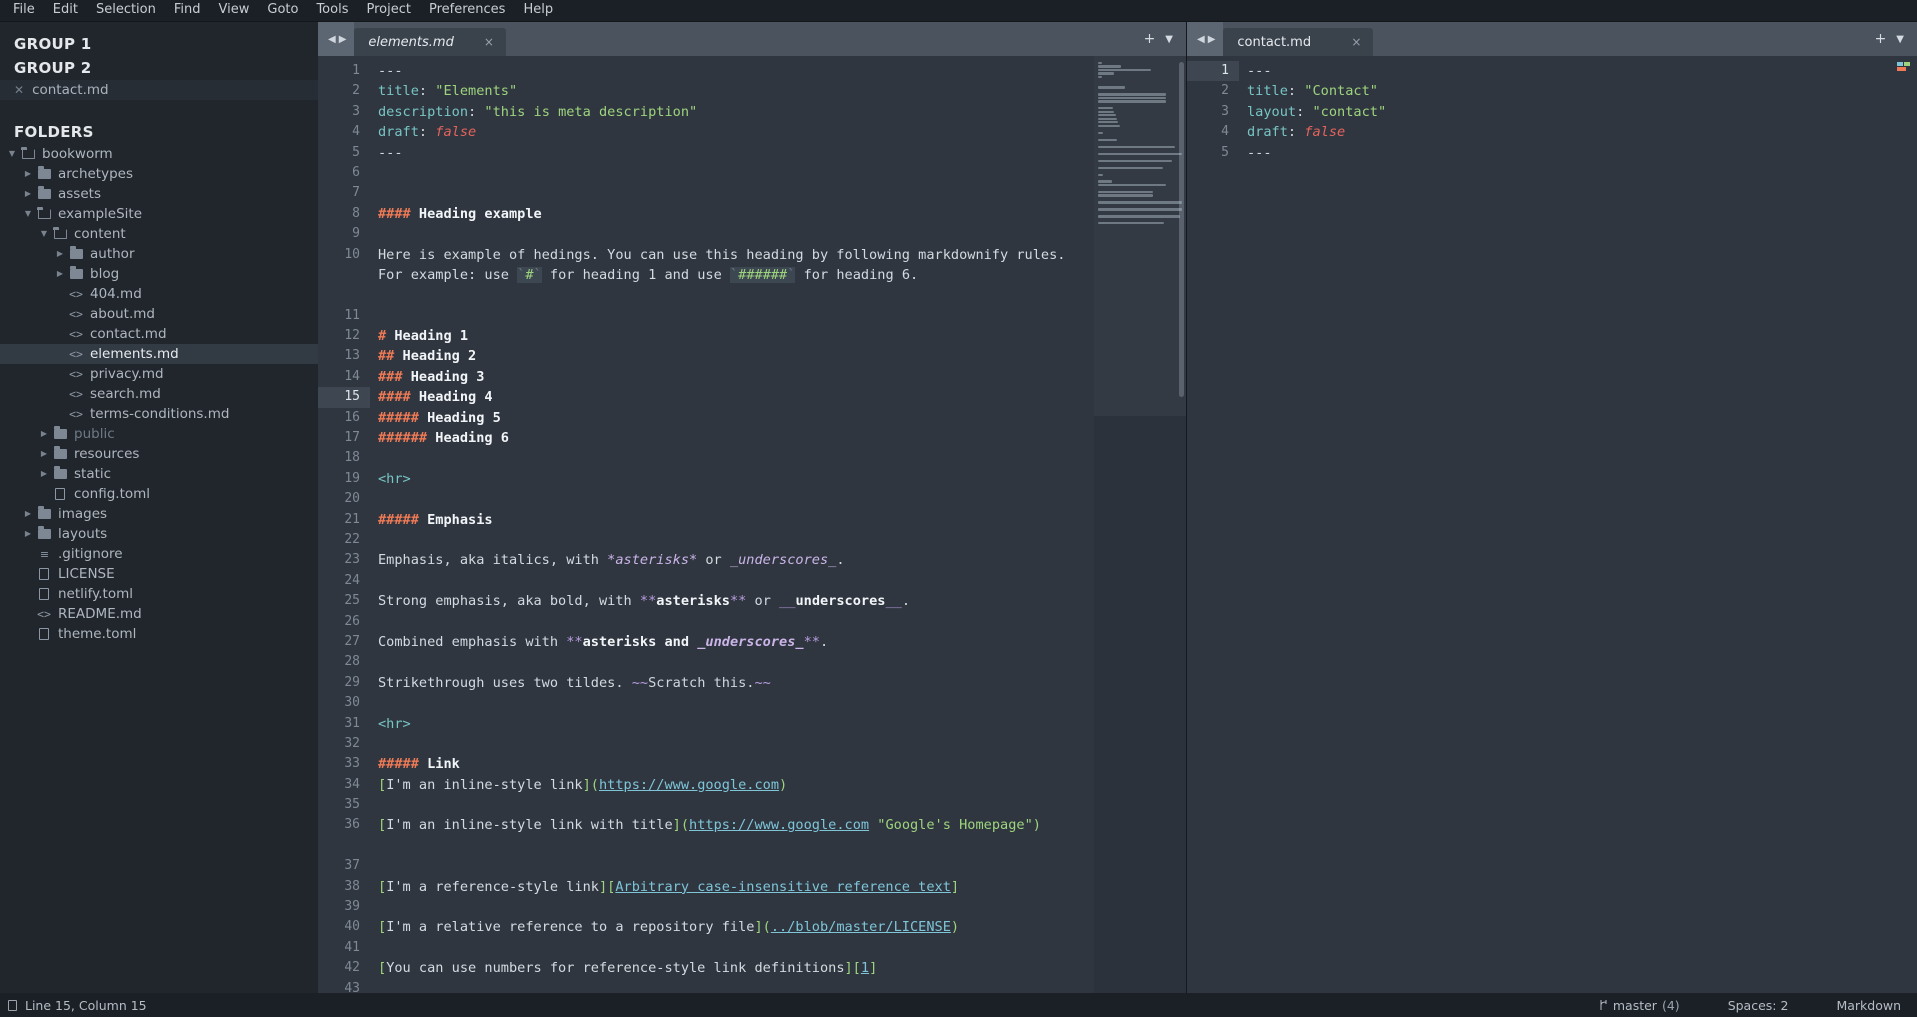 Image resolution: width=1917 pixels, height=1017 pixels. Describe the element at coordinates (159, 174) in the screenshot. I see `tree-item-archetypes: ▶ archetypes` at that location.